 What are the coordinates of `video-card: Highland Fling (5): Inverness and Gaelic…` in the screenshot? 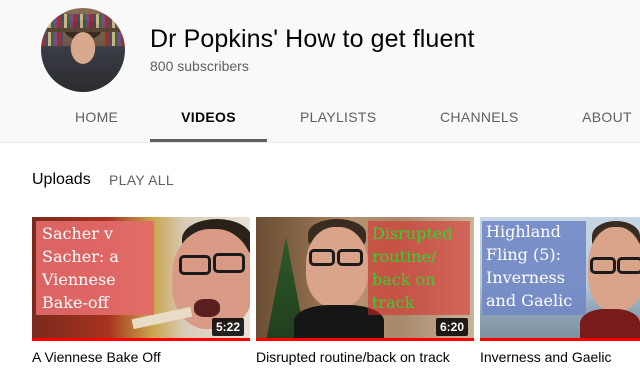 It's located at (560, 291).